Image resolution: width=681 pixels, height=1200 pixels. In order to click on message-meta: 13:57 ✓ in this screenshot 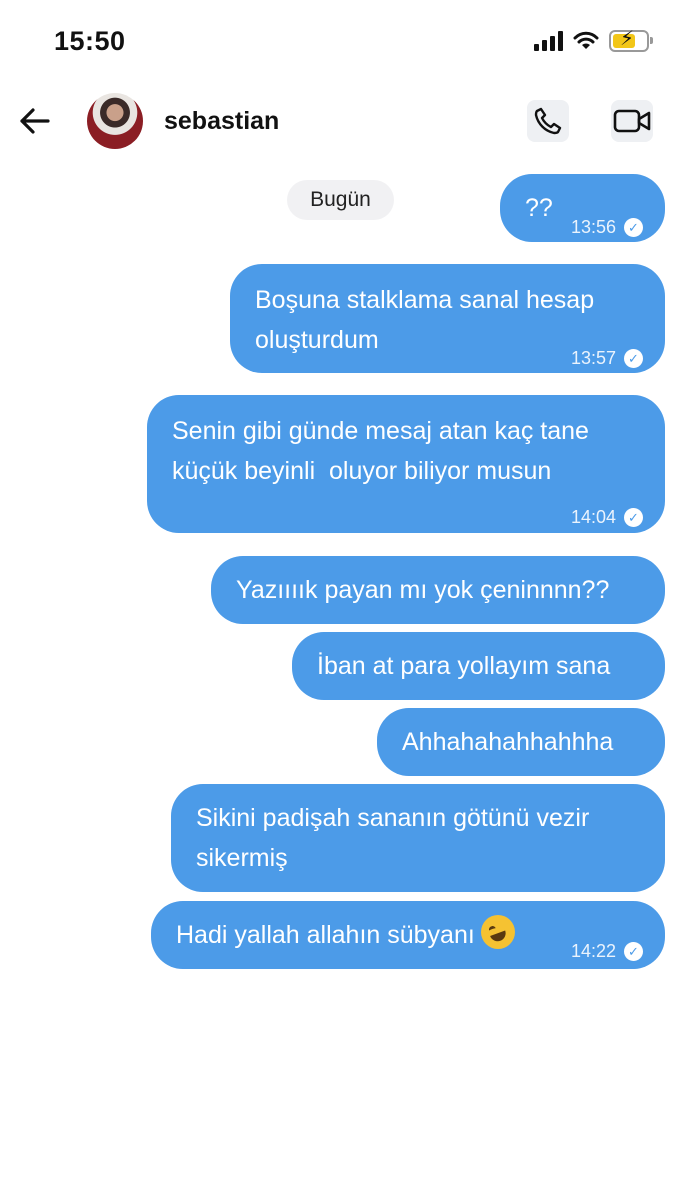, I will do `click(607, 358)`.